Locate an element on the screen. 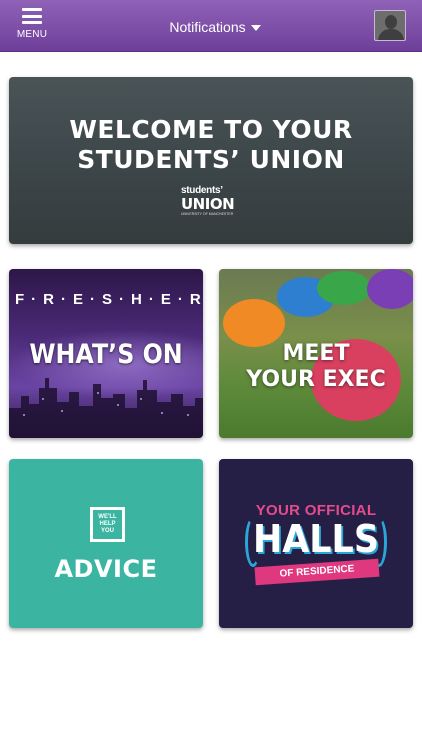 Image resolution: width=422 pixels, height=750 pixels. top-bar: MENU Notifications is located at coordinates (211, 26).